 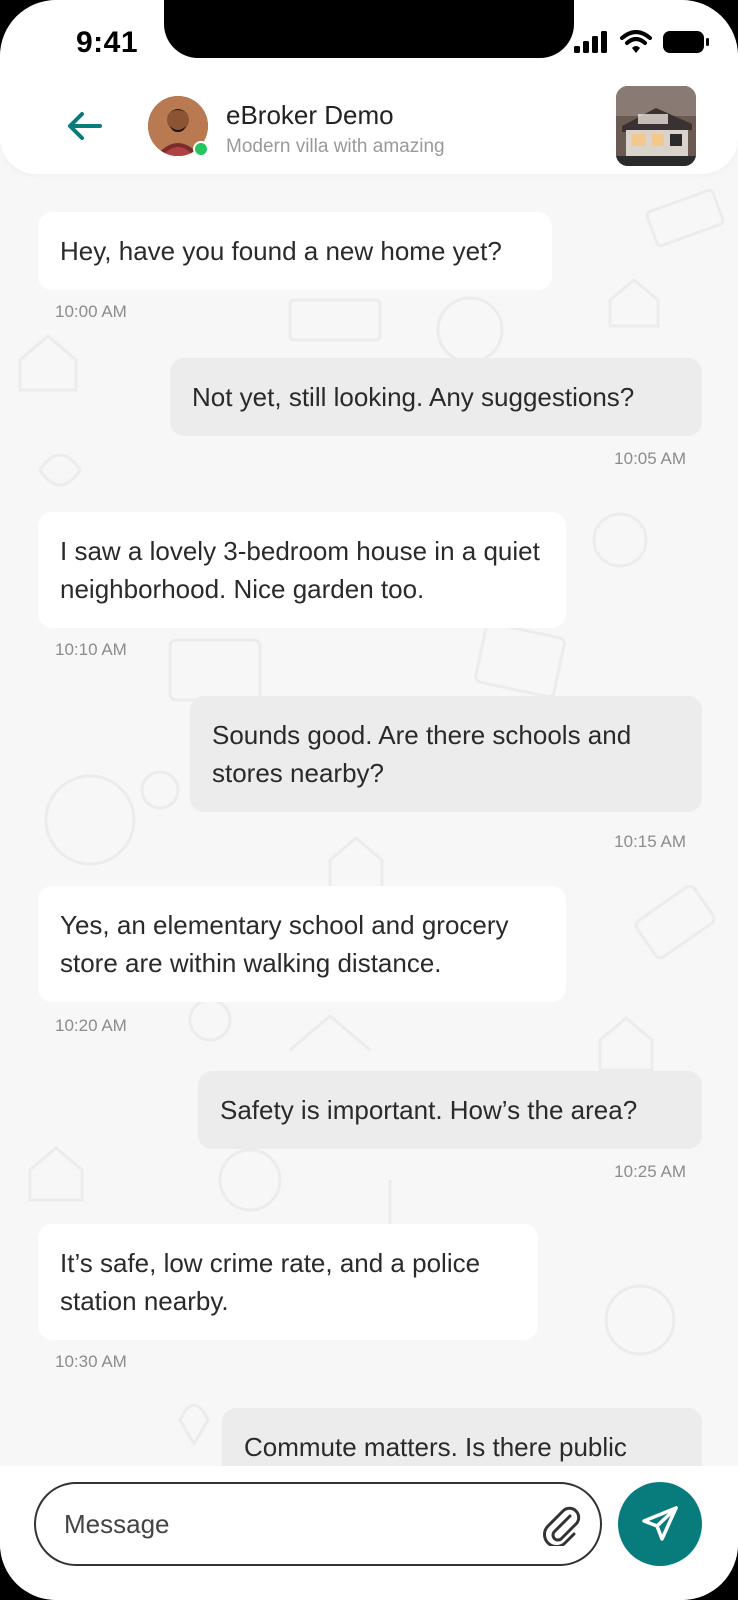 I want to click on message-text: Not yet, still looking. Any suggestions?, so click(x=413, y=397).